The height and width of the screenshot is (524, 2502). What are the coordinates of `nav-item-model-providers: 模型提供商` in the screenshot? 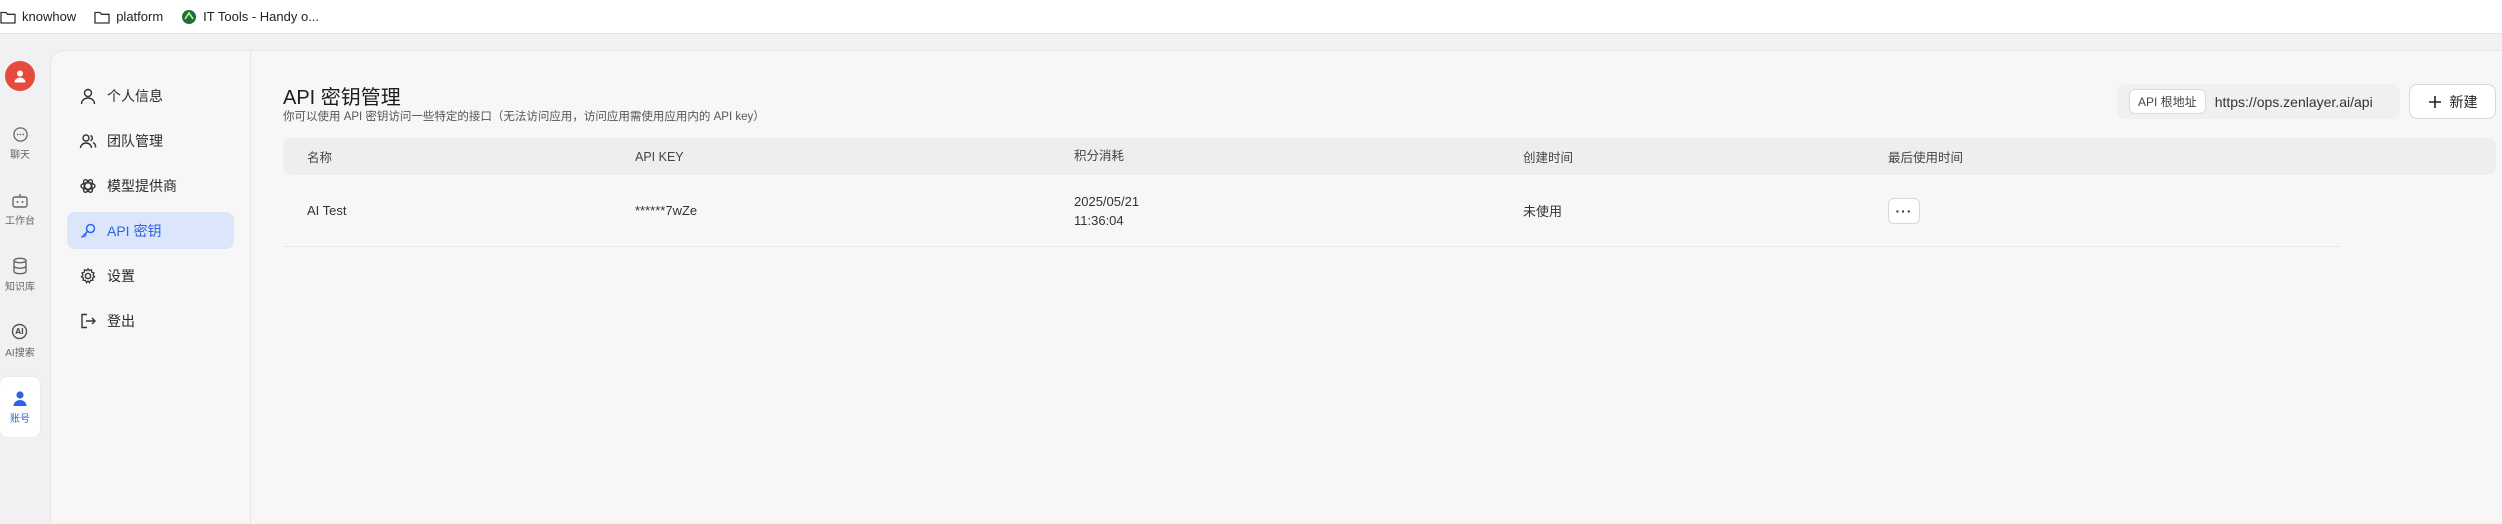 It's located at (150, 185).